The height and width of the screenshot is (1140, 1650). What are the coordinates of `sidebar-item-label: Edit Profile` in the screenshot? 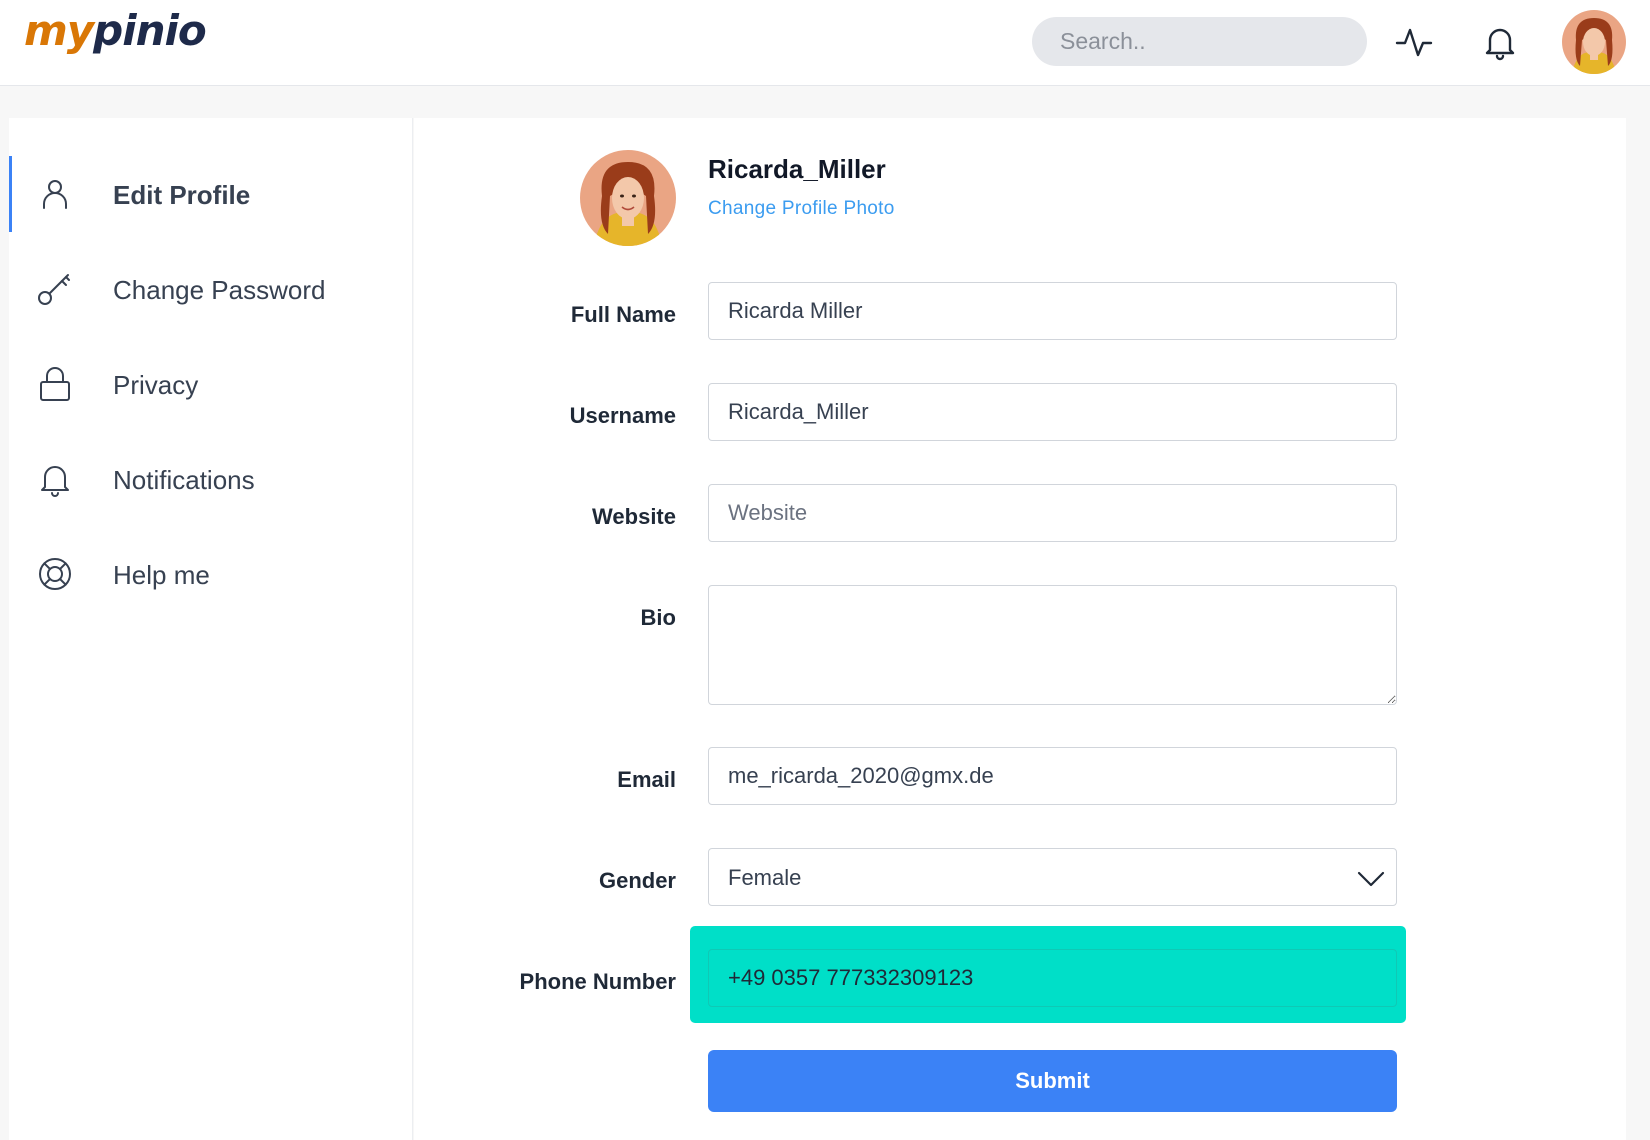 It's located at (182, 195).